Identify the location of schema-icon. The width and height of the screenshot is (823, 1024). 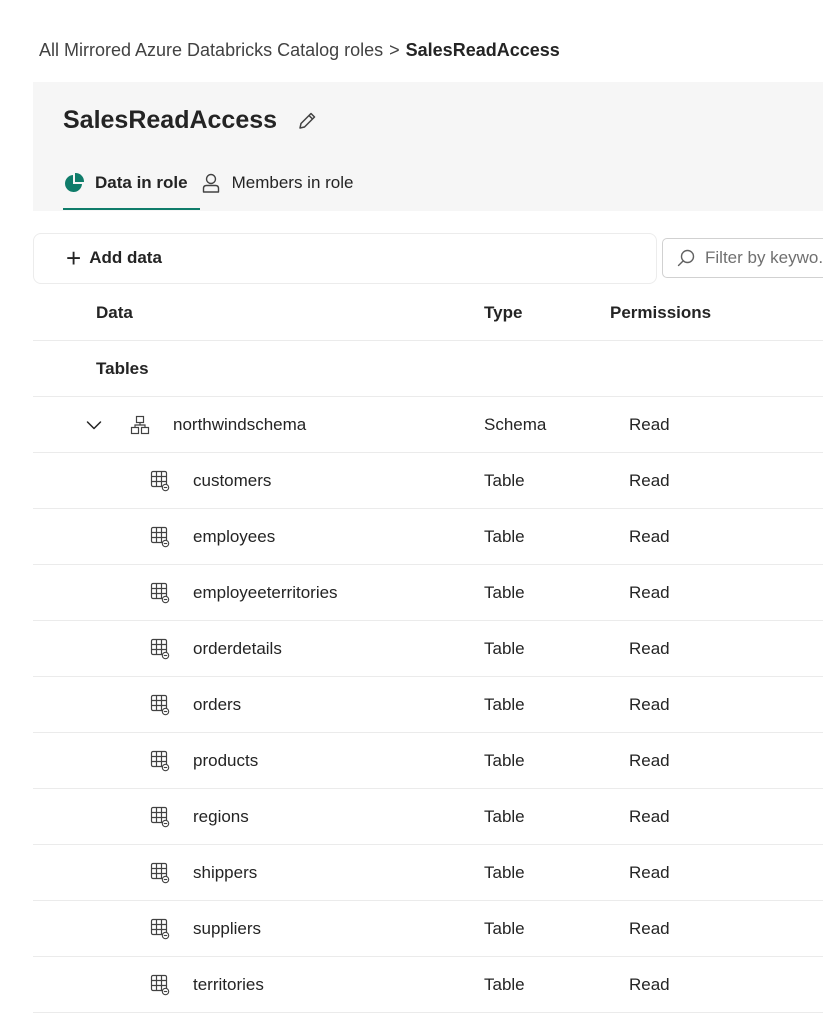
(140, 424).